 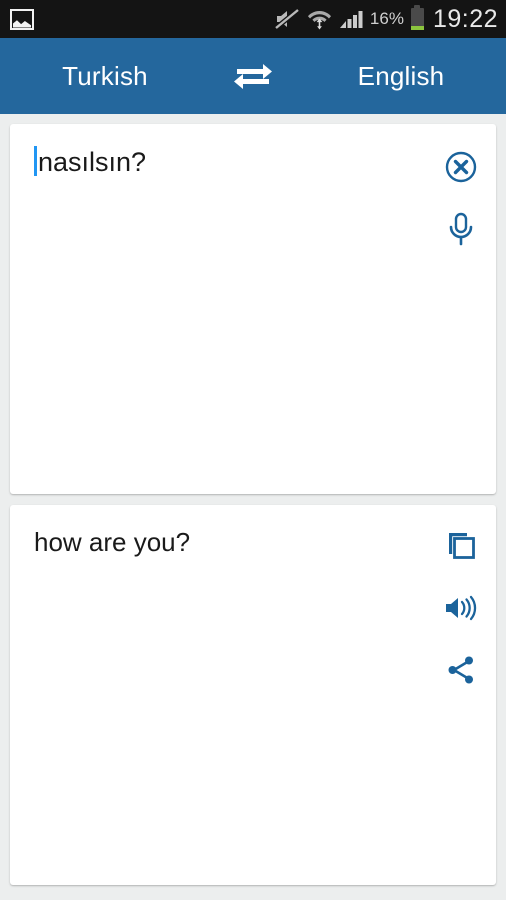 I want to click on microphone-icon, so click(x=461, y=229).